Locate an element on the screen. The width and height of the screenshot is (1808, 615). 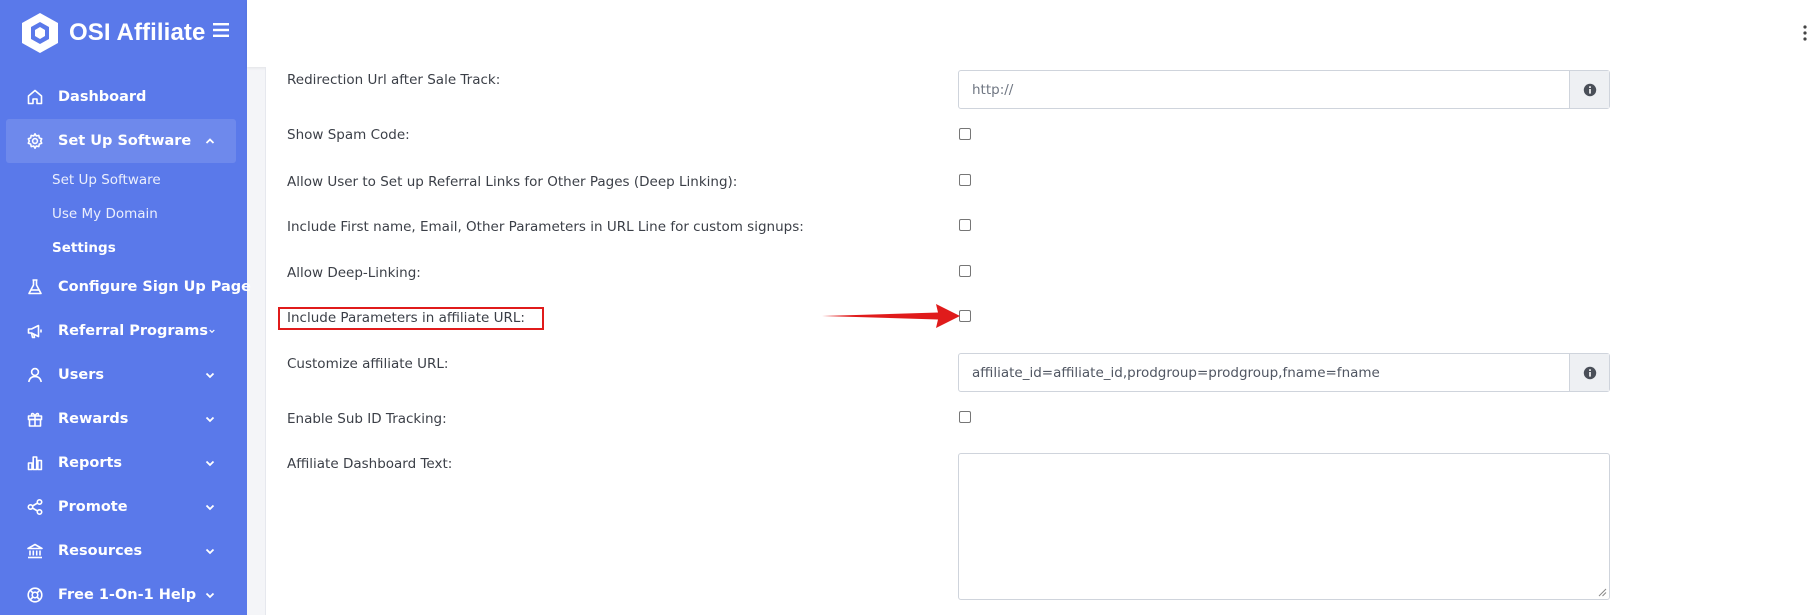
brand: OSI Affiliate is located at coordinates (112, 33).